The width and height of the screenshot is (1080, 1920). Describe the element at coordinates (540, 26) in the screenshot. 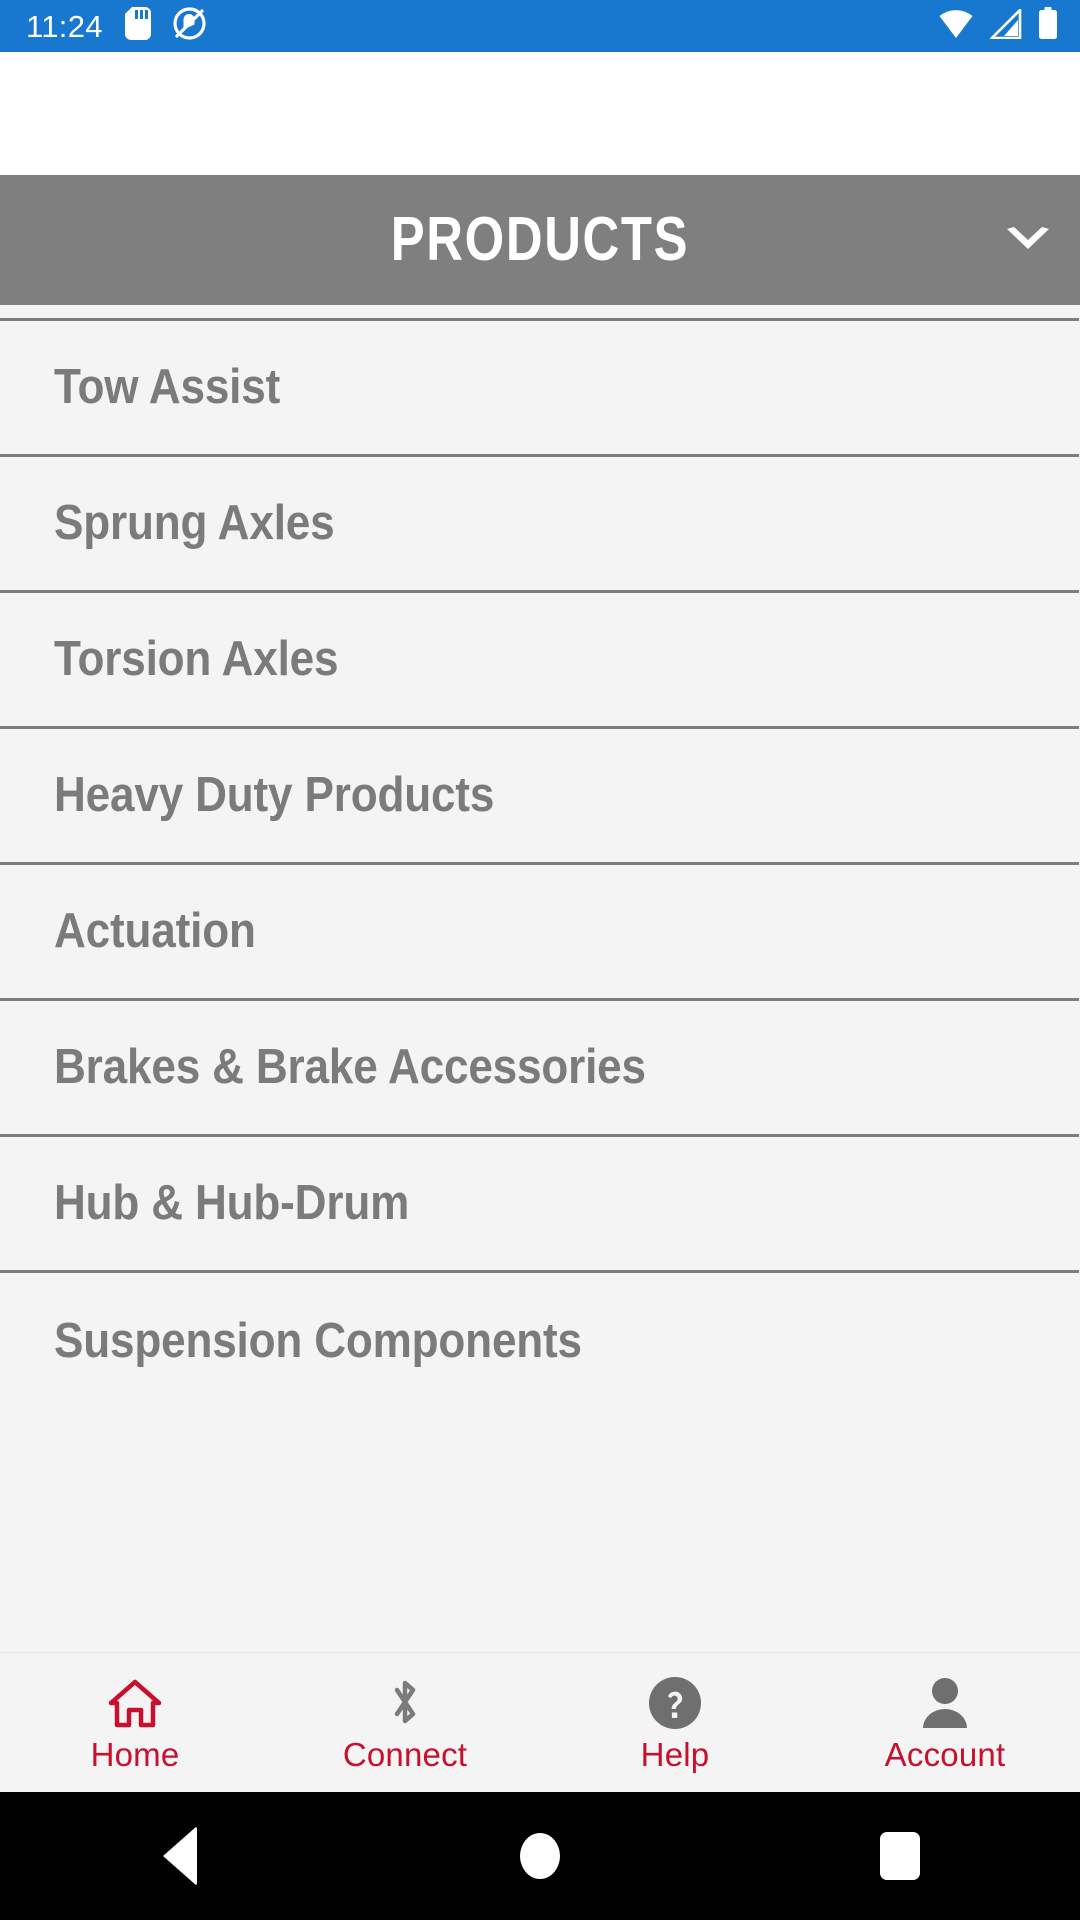

I see `status-bar: 11:24` at that location.